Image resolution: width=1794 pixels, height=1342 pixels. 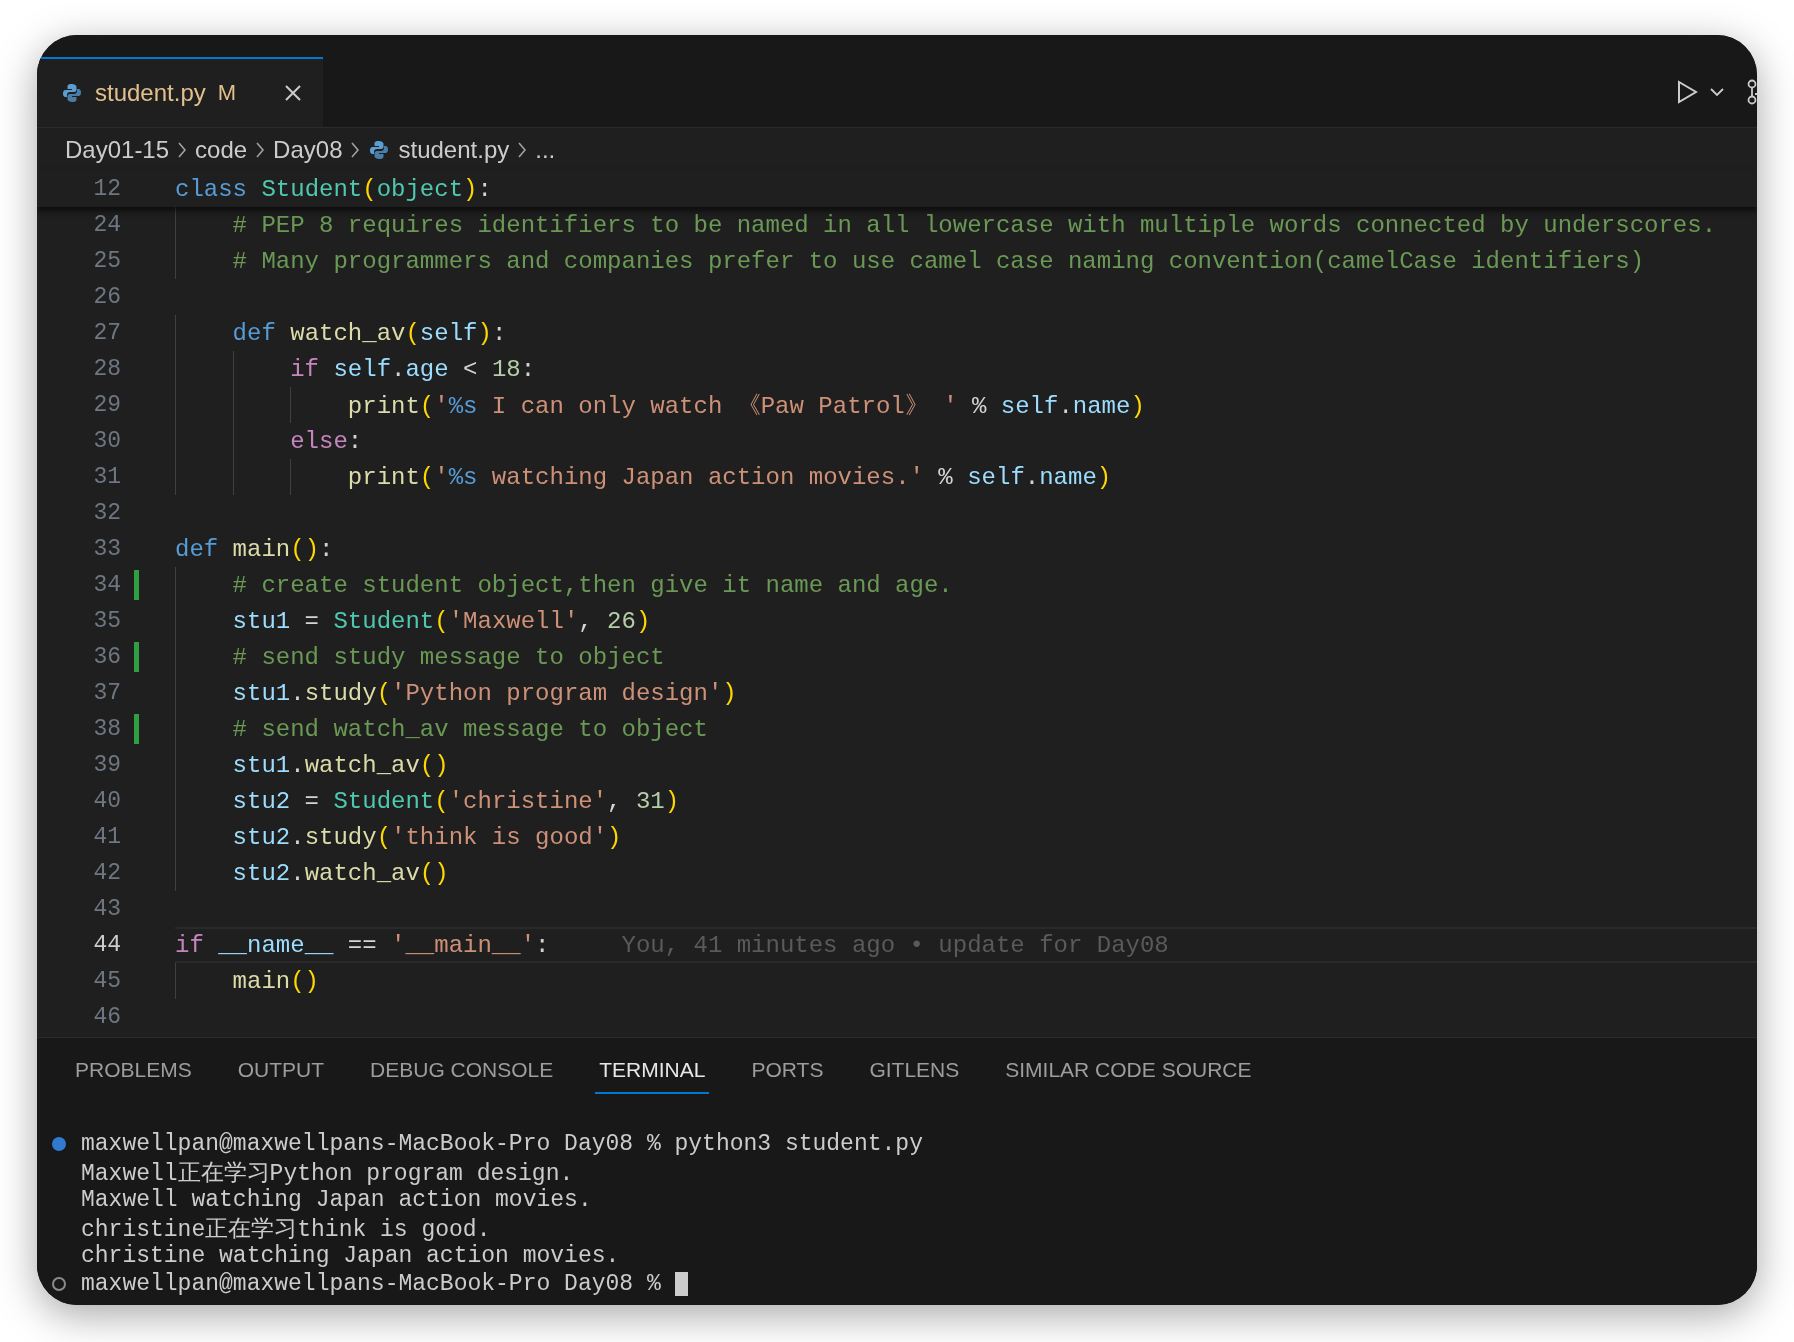 What do you see at coordinates (1717, 92) in the screenshot?
I see `caret-icon` at bounding box center [1717, 92].